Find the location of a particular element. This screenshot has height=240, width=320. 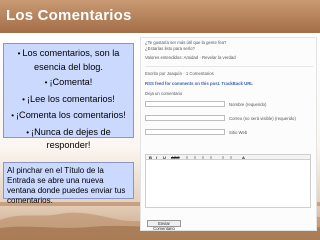

bullet-item: • ¡Lee los comentarios! is located at coordinates (68, 98).